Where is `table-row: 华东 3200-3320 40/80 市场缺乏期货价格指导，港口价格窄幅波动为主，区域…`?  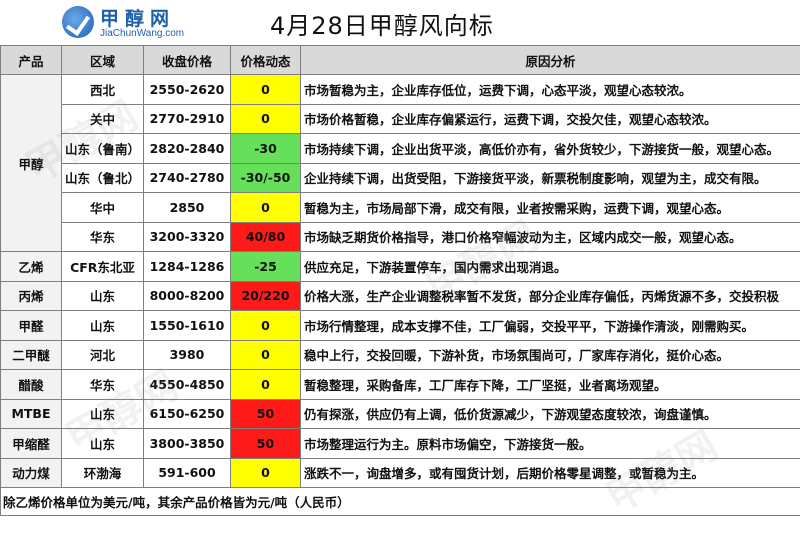
table-row: 华东 3200-3320 40/80 市场缺乏期货价格指导，港口价格窄幅波动为主，区域… is located at coordinates (400, 236).